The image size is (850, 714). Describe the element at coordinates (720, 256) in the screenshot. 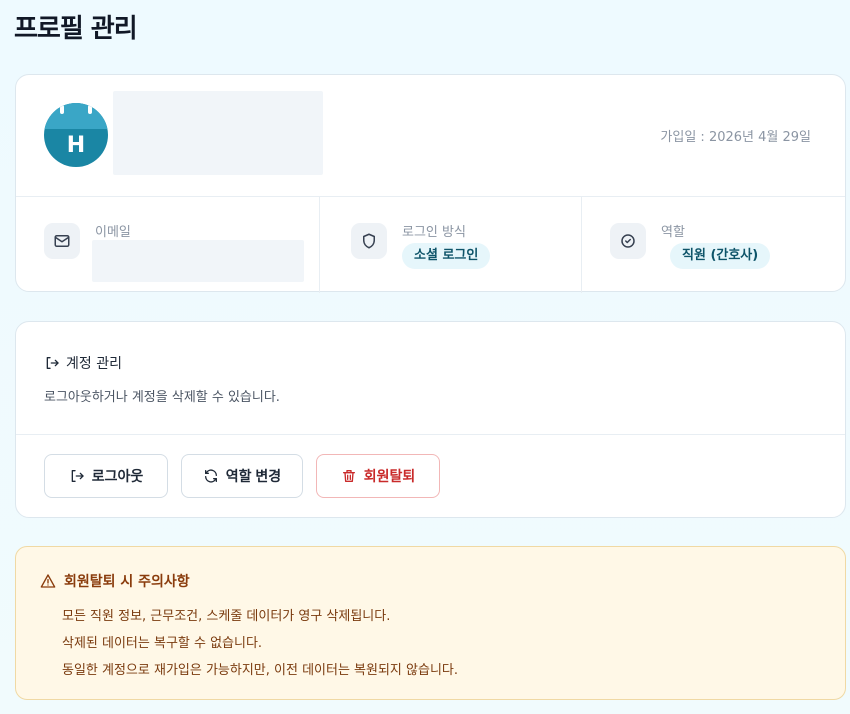

I see `role-badge: 직원 (간호사)` at that location.